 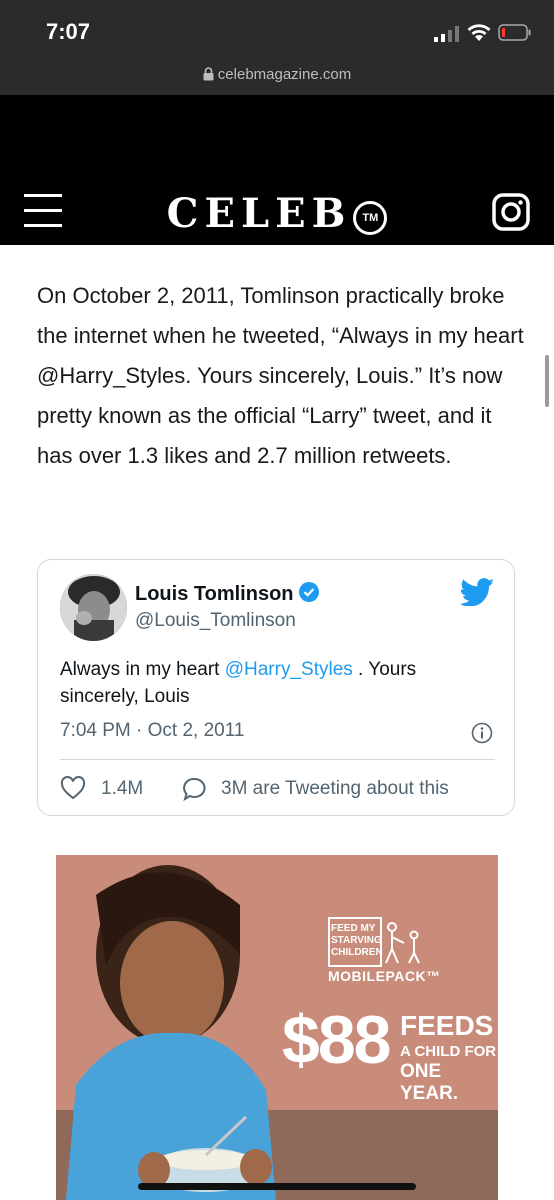 What do you see at coordinates (152, 731) in the screenshot?
I see `tweet-timestamp: 7:04 PM · Oct 2, 2011` at bounding box center [152, 731].